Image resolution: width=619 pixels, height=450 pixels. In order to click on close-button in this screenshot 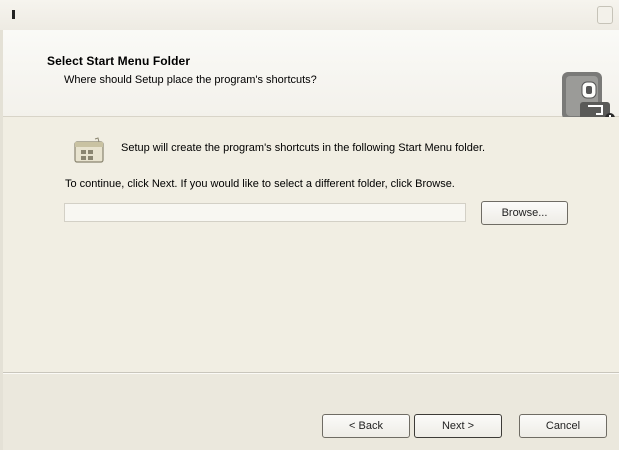, I will do `click(605, 15)`.